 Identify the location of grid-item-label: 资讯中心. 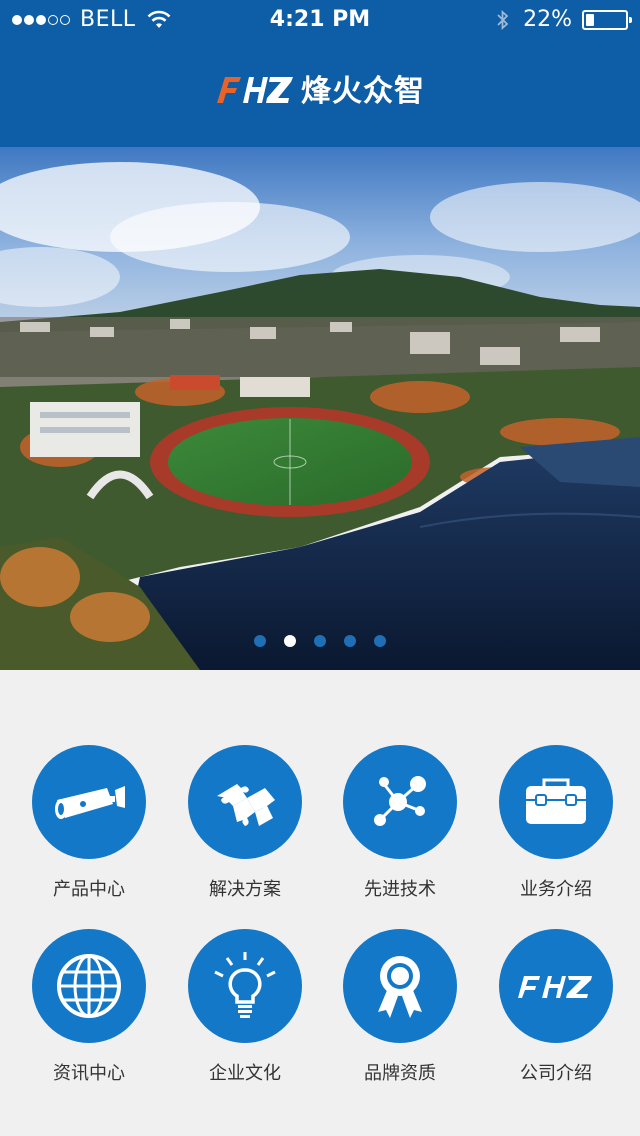
(89, 1073).